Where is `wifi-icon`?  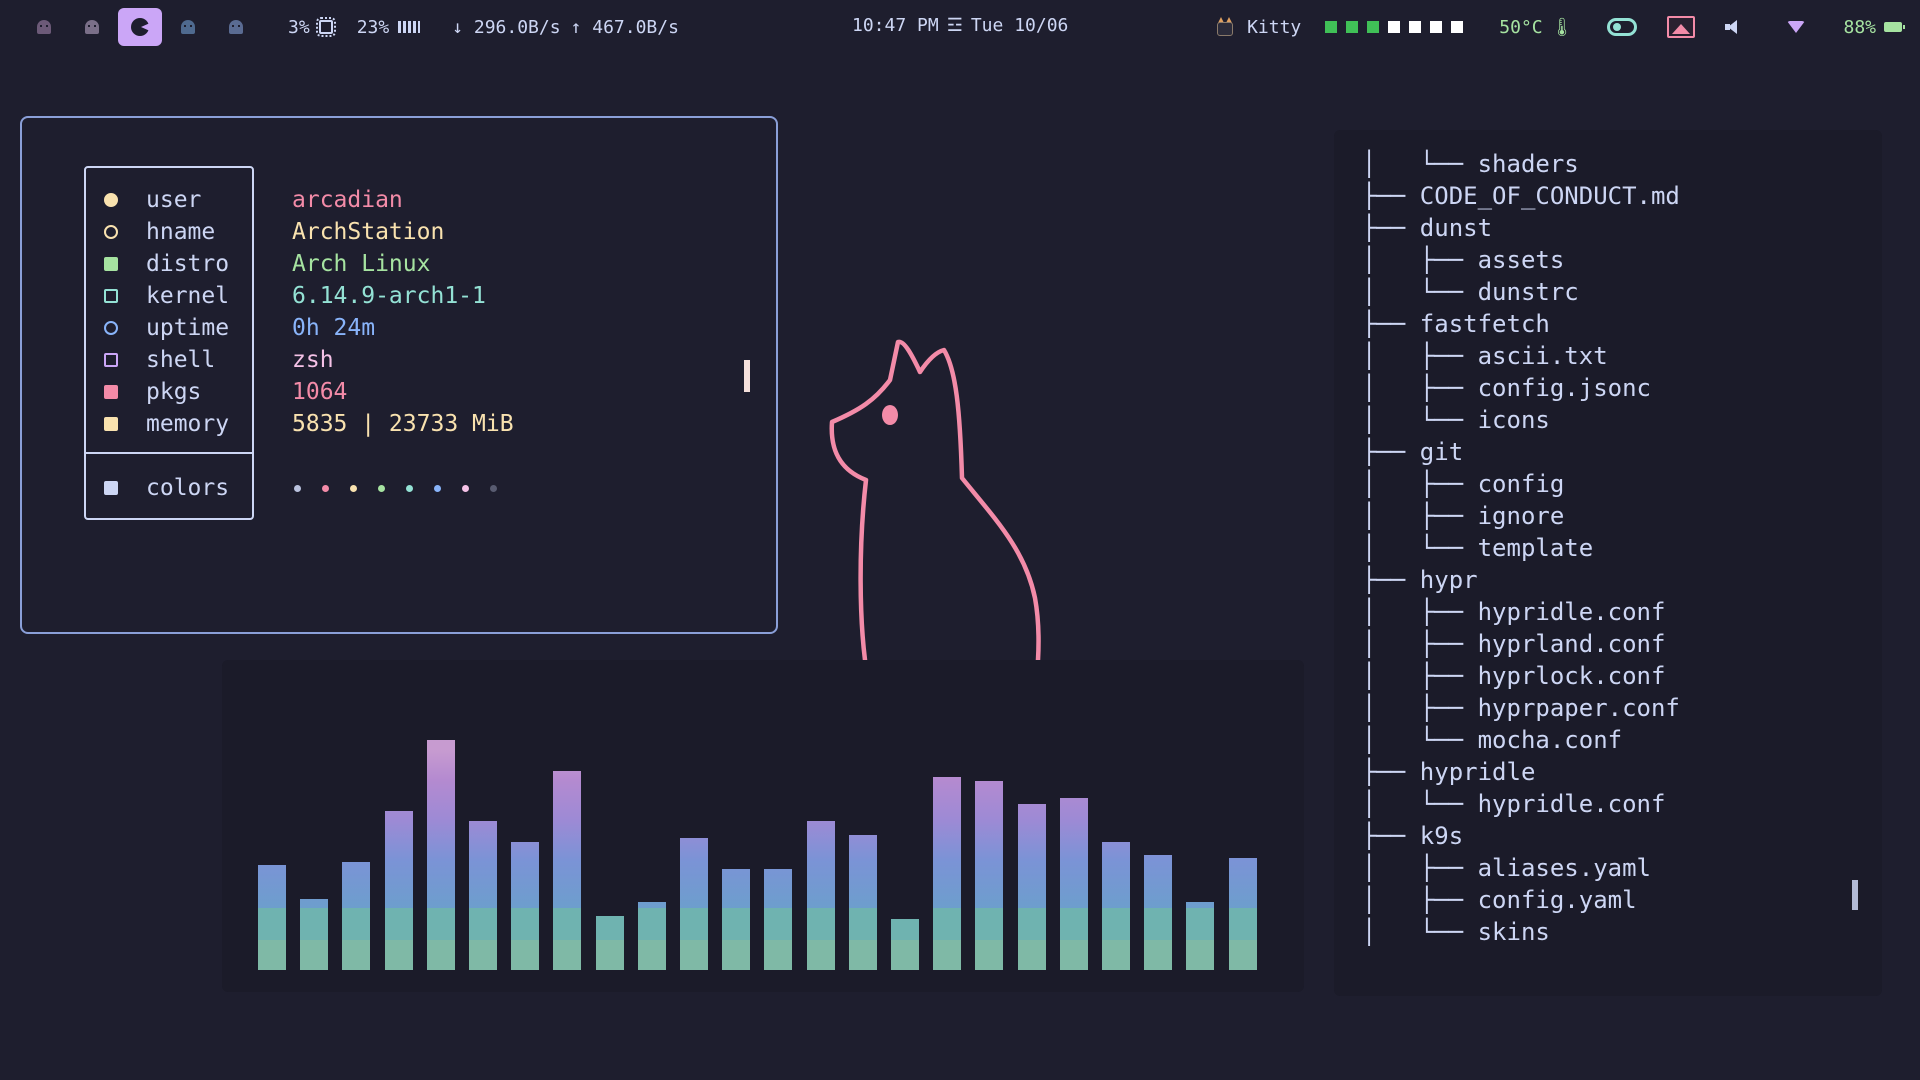
wifi-icon is located at coordinates (1796, 27).